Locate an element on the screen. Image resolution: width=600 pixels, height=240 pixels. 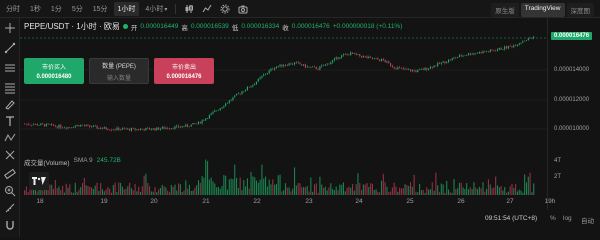
fib-retracement-icon is located at coordinates (10, 88).